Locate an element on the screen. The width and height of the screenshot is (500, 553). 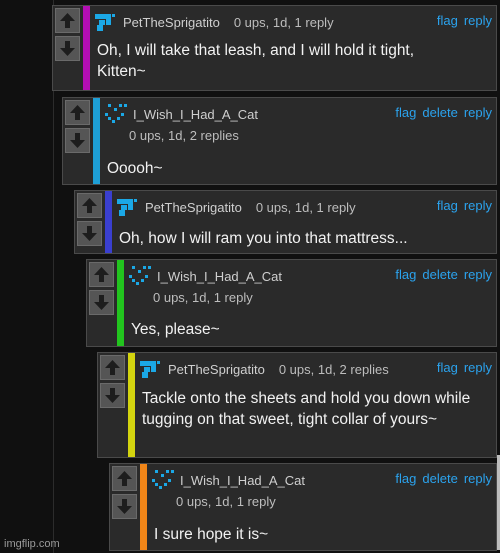
comment-text: I sure hope it is~ is located at coordinates (211, 534).